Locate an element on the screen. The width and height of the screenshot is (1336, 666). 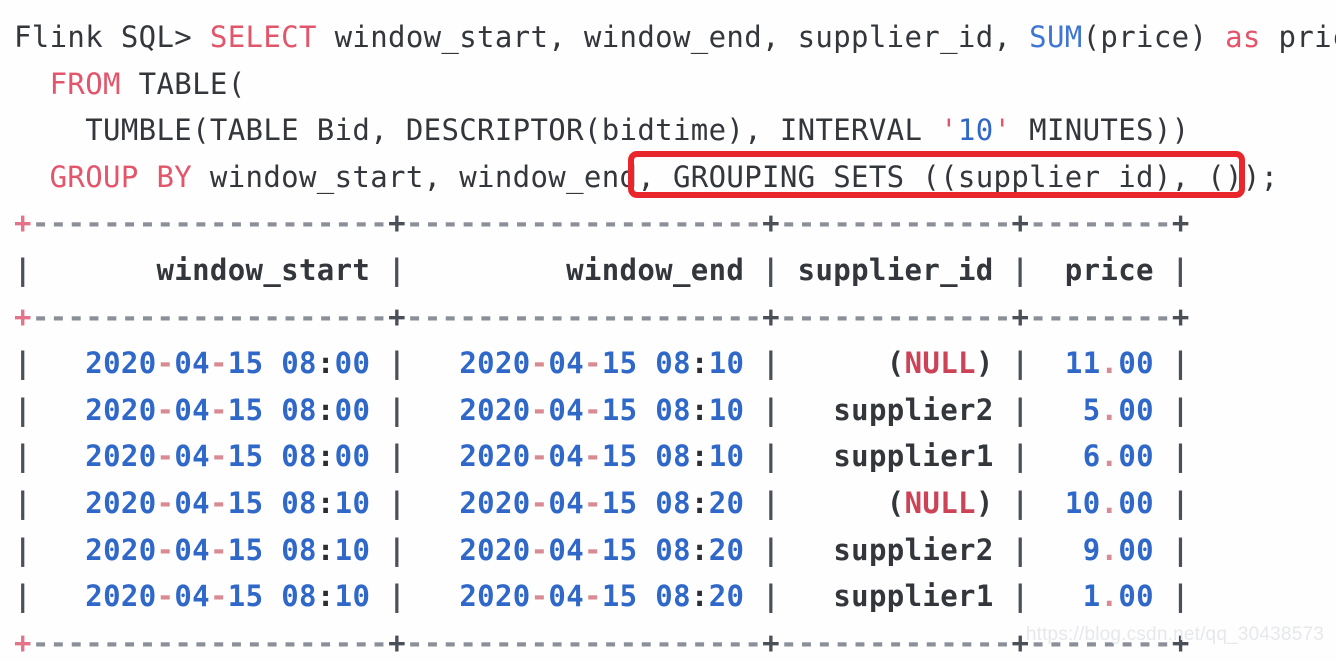
column-header-window_start: window_start is located at coordinates (210, 269).